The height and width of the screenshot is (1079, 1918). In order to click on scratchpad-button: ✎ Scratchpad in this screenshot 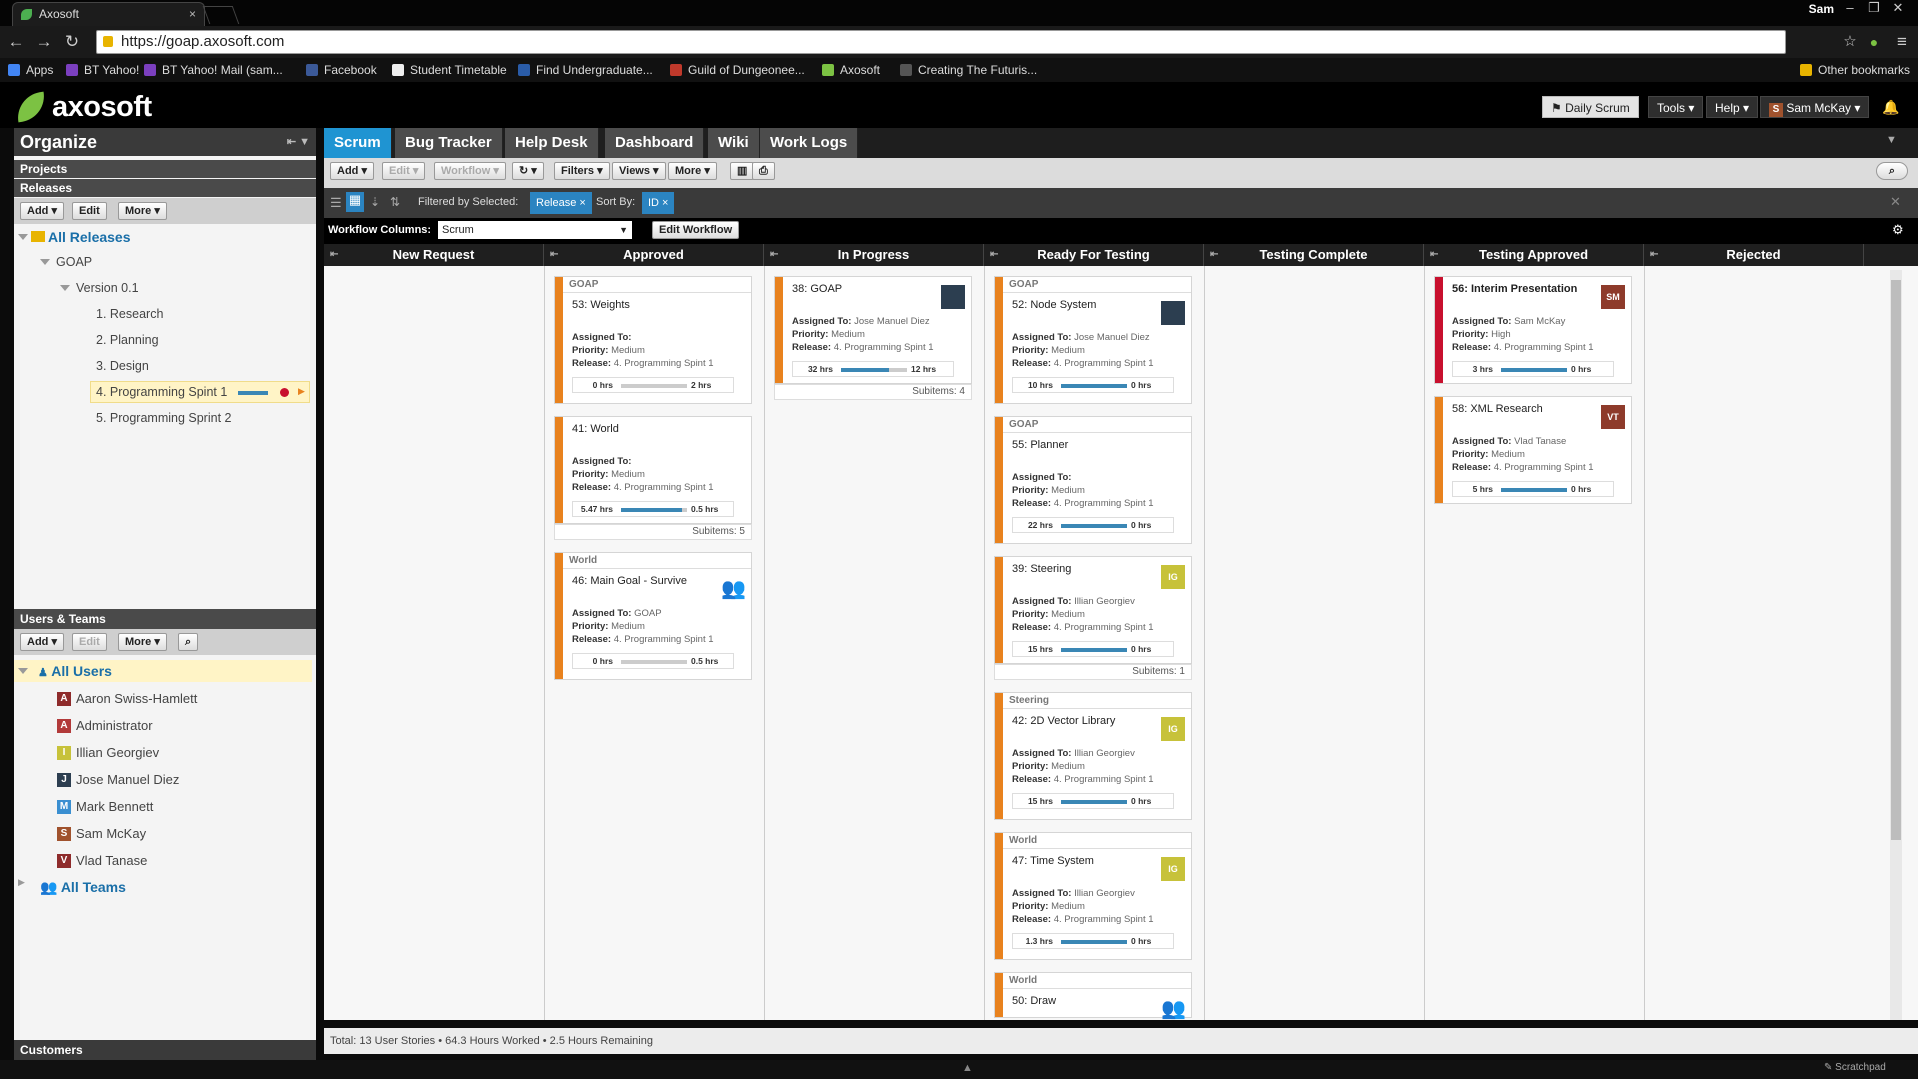, I will do `click(1855, 1067)`.